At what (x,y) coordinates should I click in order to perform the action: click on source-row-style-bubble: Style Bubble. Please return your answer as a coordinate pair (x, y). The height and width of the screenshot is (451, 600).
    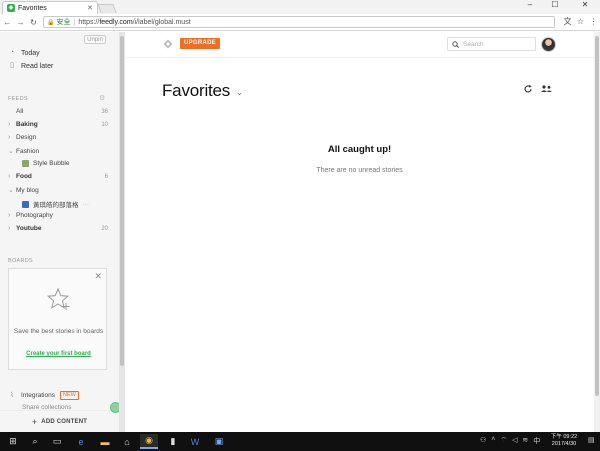
    Looking at the image, I should click on (65, 163).